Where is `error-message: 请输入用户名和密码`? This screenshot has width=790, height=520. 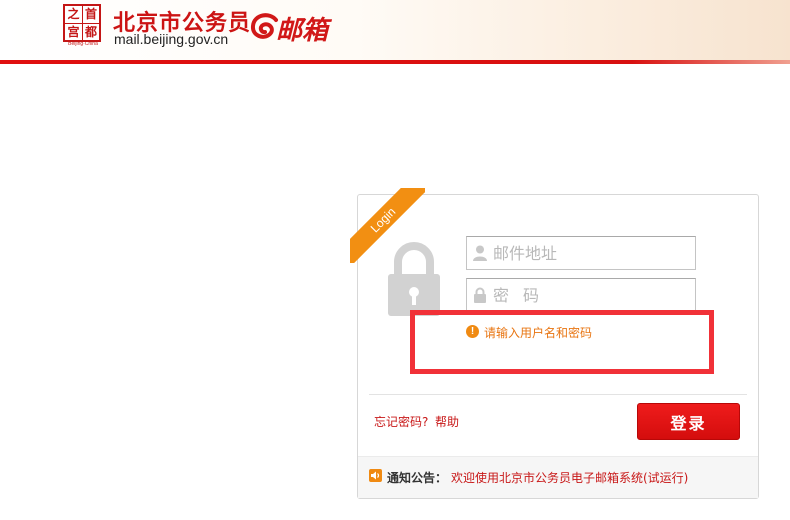
error-message: 请输入用户名和密码 is located at coordinates (538, 333).